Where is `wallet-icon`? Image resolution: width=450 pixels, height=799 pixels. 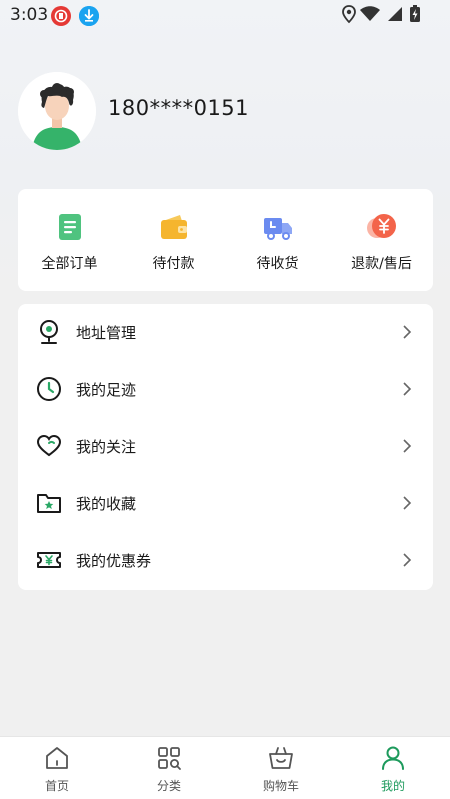 wallet-icon is located at coordinates (174, 227).